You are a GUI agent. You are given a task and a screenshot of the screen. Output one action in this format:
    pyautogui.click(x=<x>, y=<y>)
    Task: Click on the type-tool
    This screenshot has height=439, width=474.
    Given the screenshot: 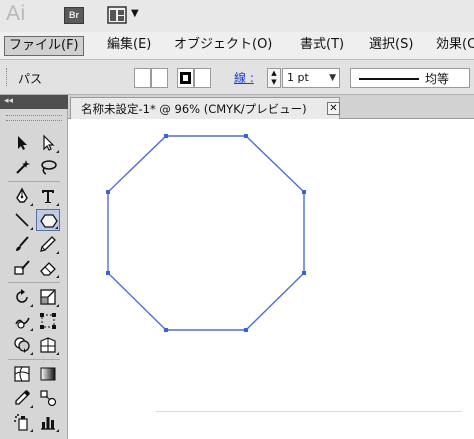 What is the action you would take?
    pyautogui.click(x=48, y=196)
    